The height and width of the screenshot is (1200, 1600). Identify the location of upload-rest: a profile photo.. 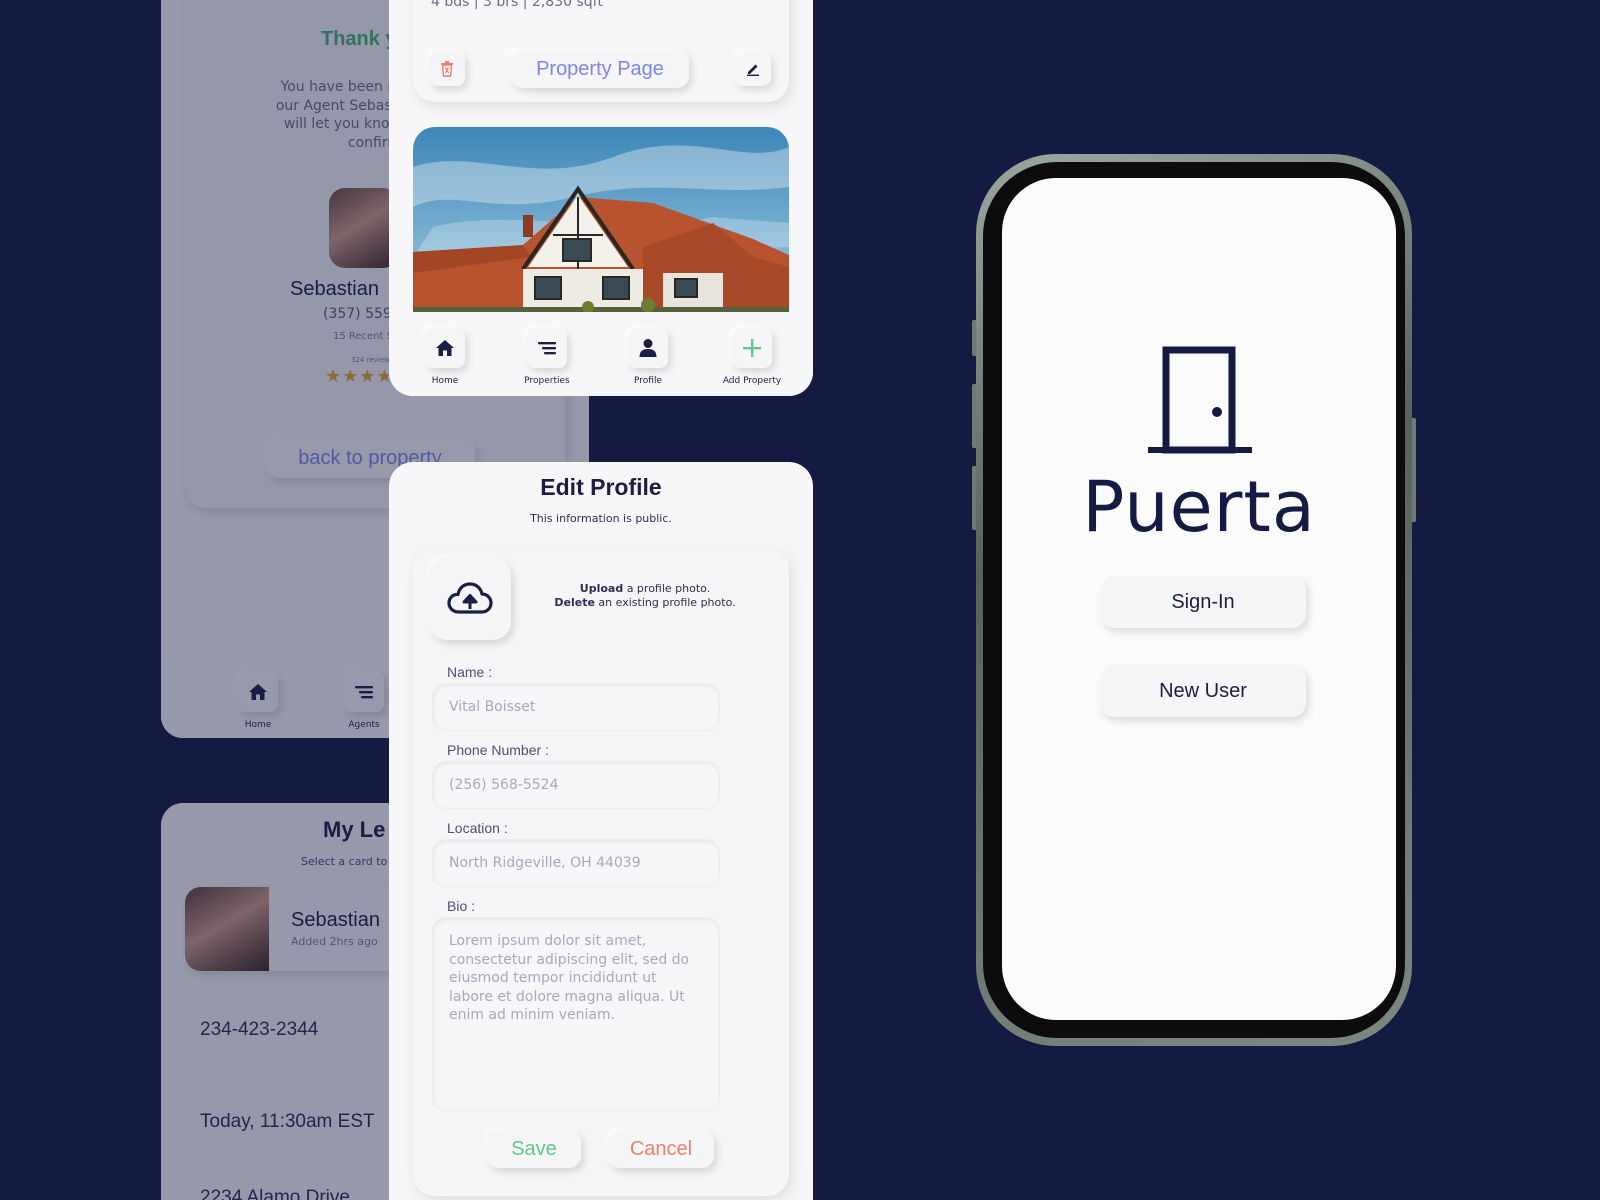
(667, 588).